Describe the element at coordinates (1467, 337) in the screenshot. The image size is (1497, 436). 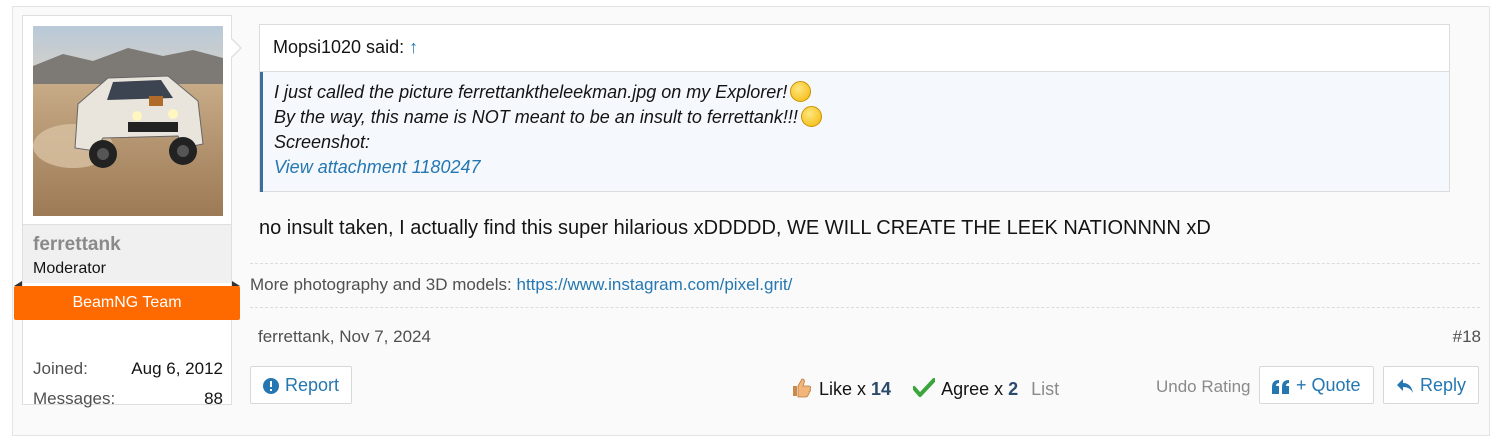
I see `post-number: #18` at that location.